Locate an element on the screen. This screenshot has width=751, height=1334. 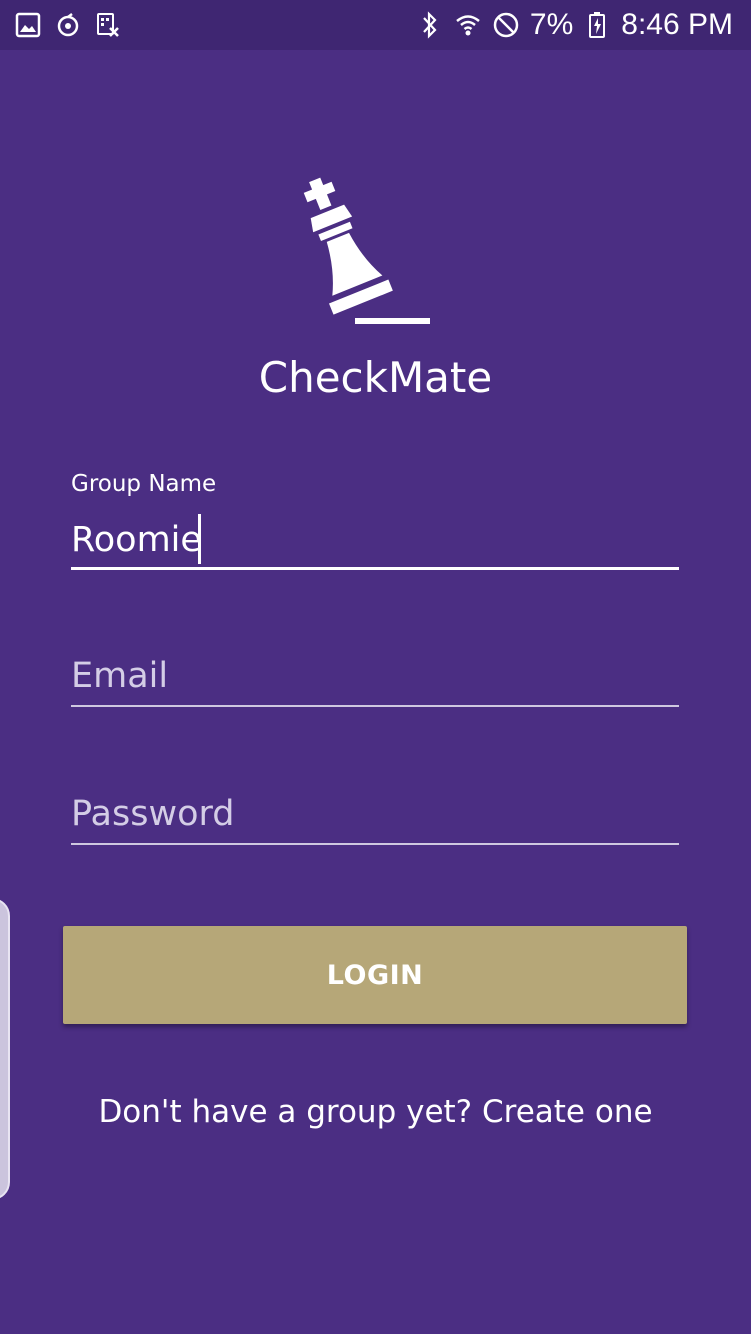
app-title: CheckMate is located at coordinates (375, 377).